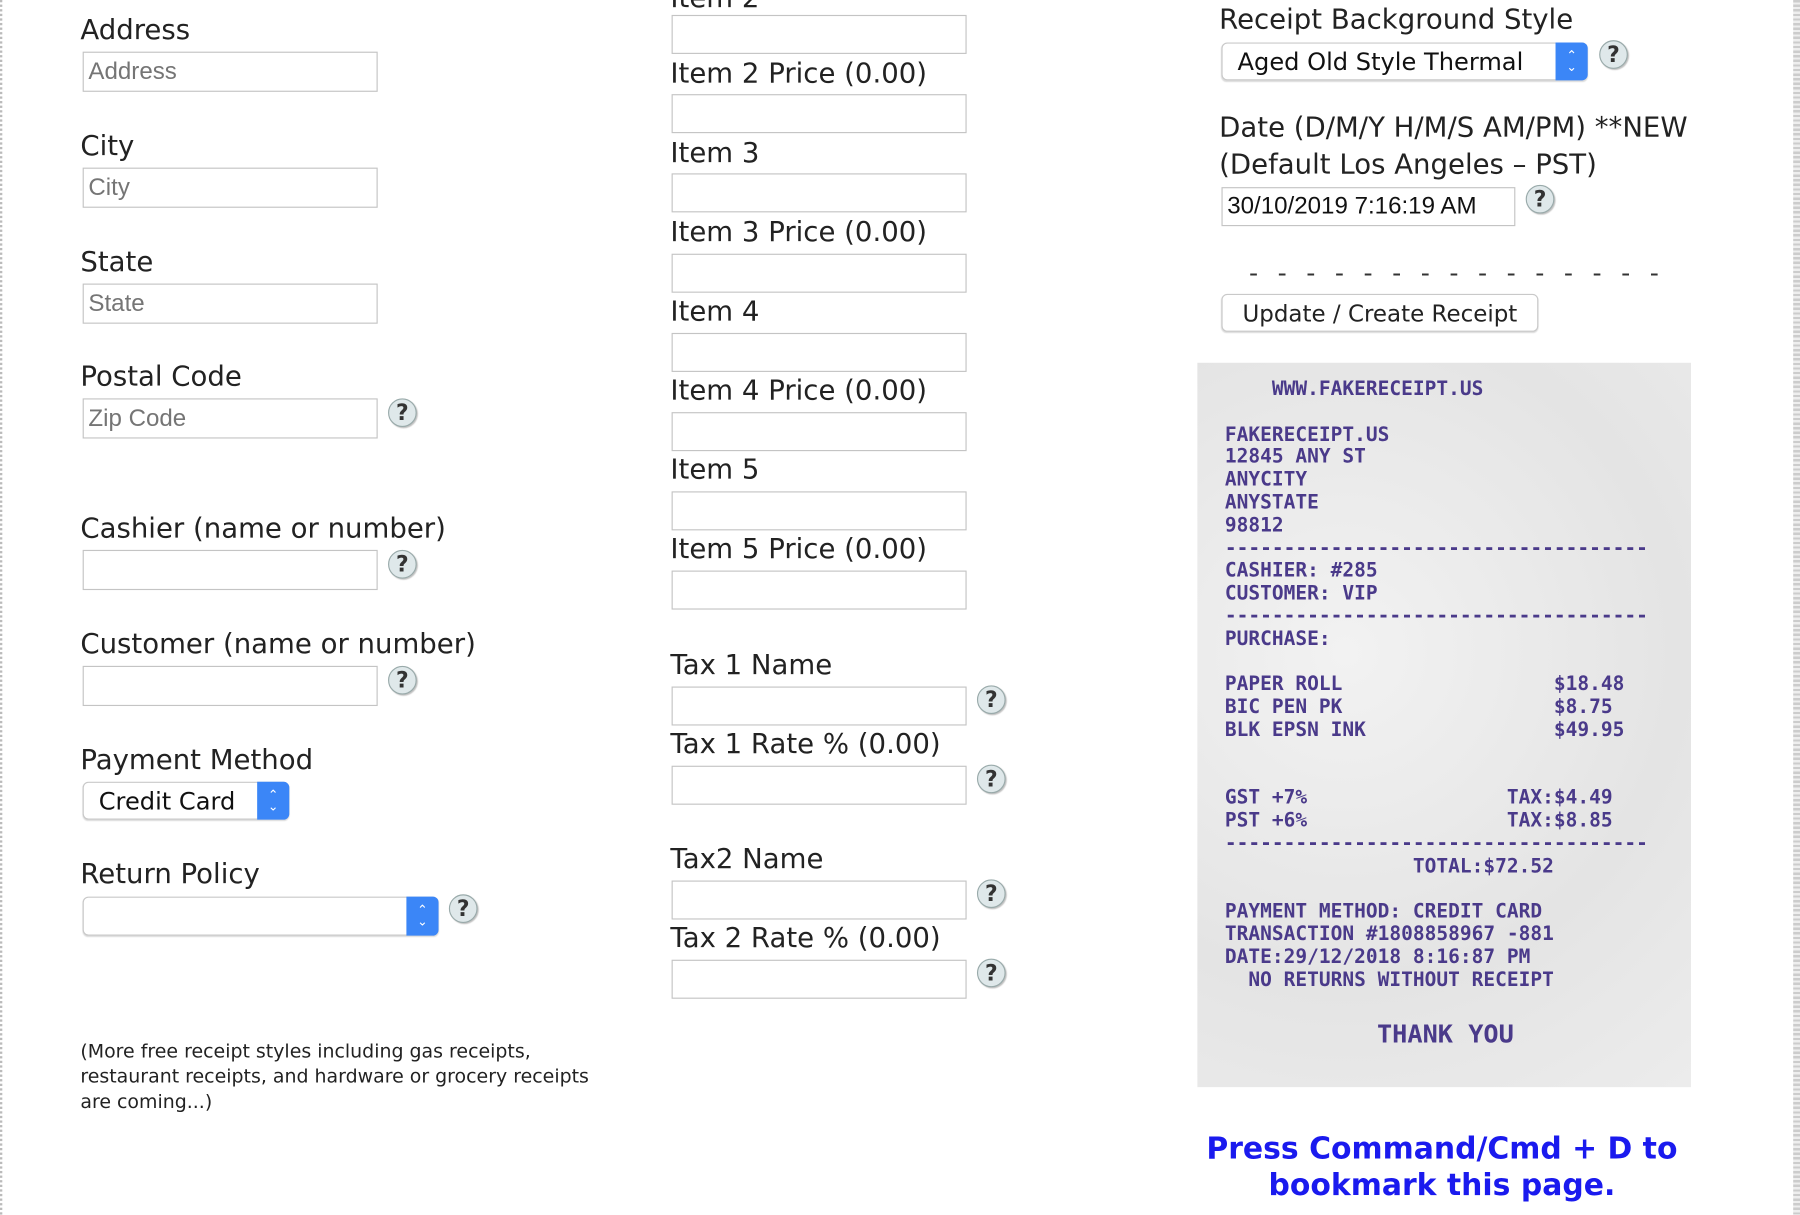  Describe the element at coordinates (819, 785) in the screenshot. I see `tax-1-rate-input` at that location.